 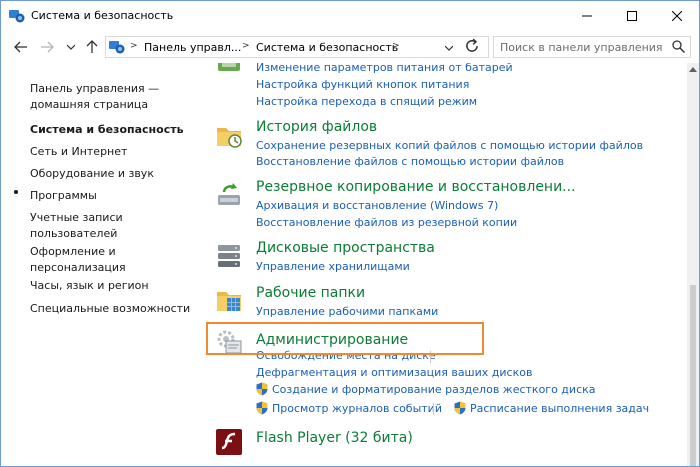 I want to click on up-arrow-icon, so click(x=92, y=46).